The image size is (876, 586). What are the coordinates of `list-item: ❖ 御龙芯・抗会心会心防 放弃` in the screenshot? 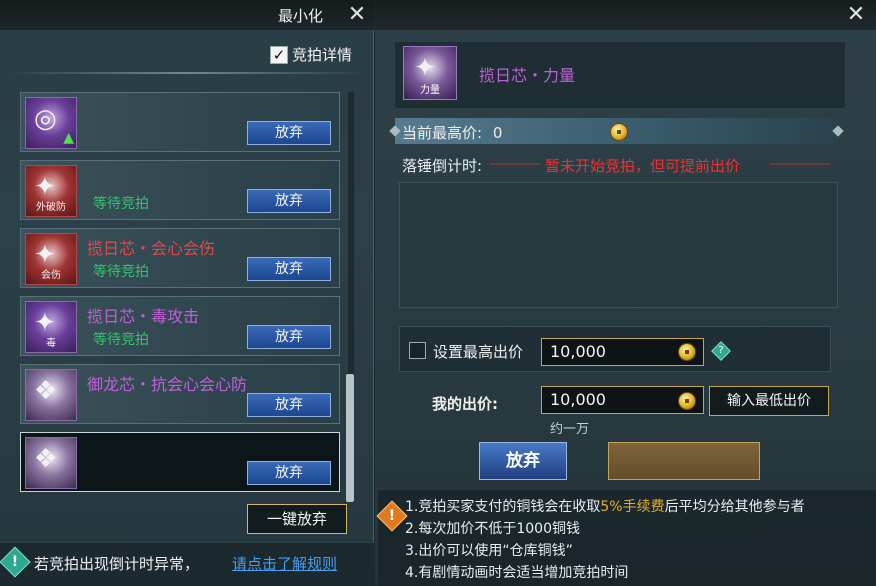 It's located at (180, 394).